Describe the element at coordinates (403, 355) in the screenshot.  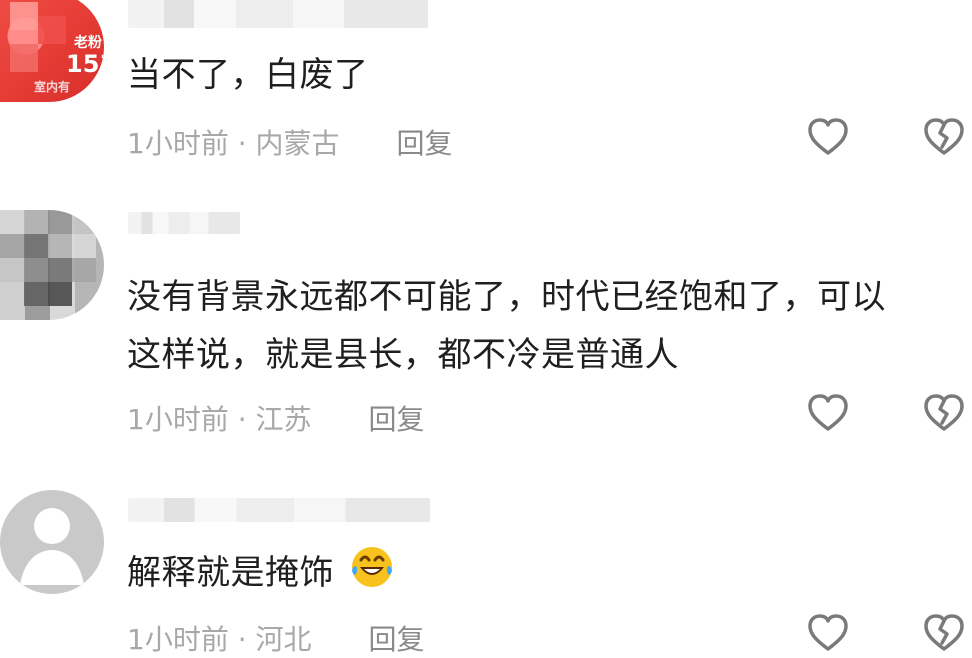
I see `comment-text-line: 这样说，就是县长，都不冷是普通人` at that location.